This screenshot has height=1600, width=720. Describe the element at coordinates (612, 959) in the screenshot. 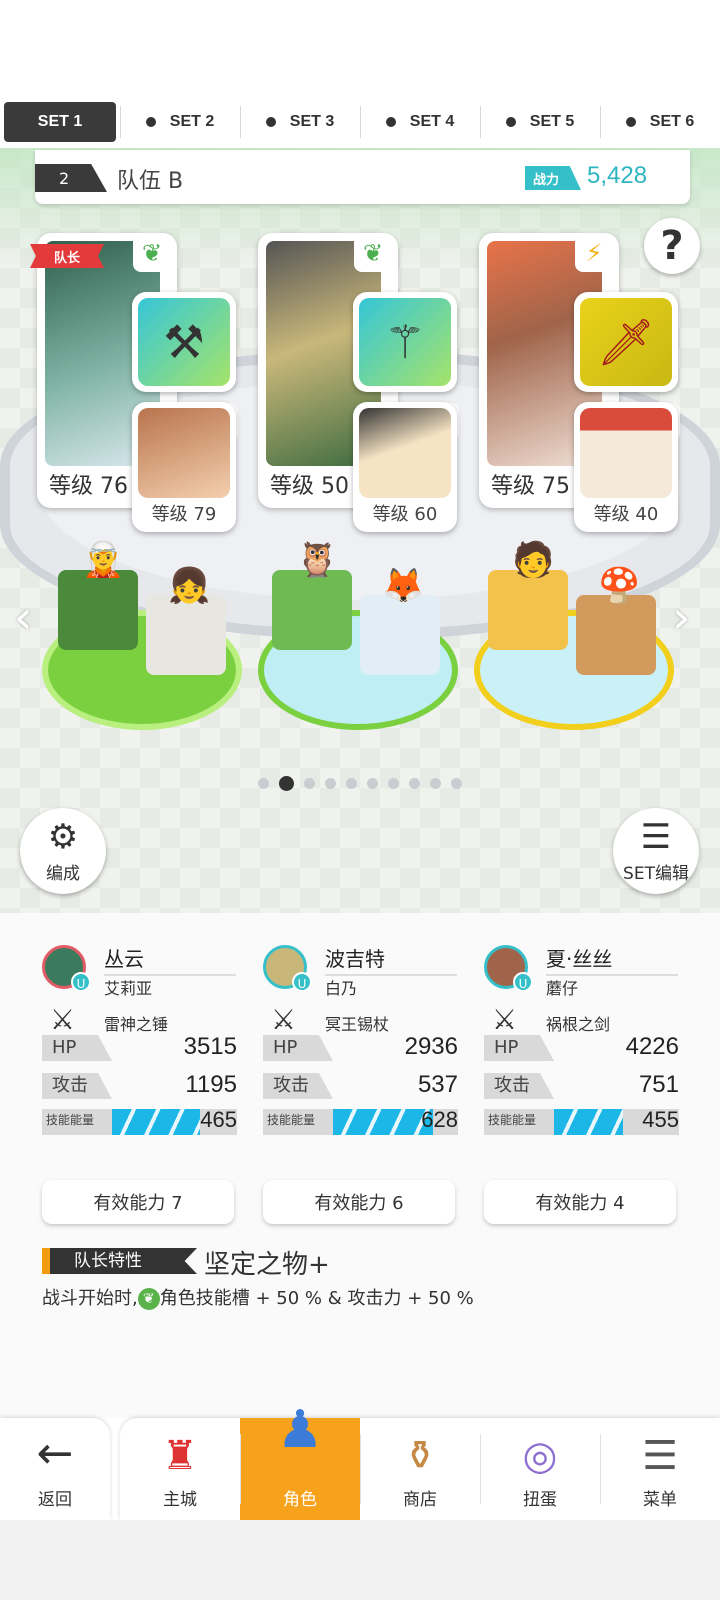

I see `member-name: 夏·丝丝` at that location.